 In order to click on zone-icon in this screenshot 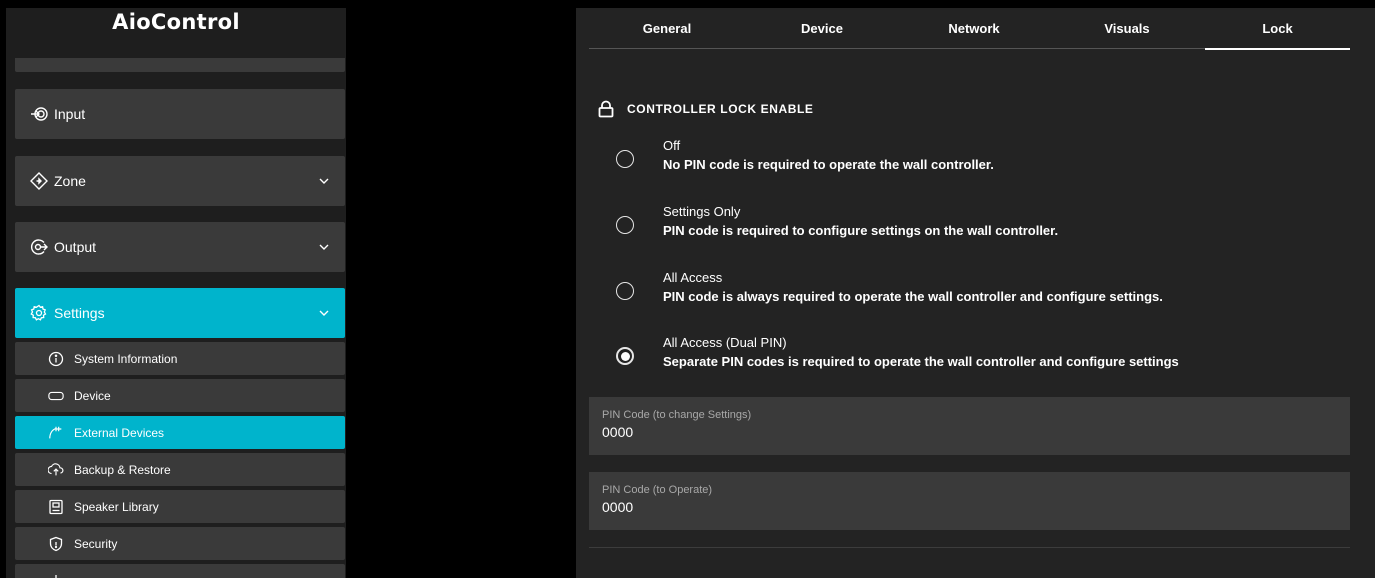, I will do `click(39, 181)`.